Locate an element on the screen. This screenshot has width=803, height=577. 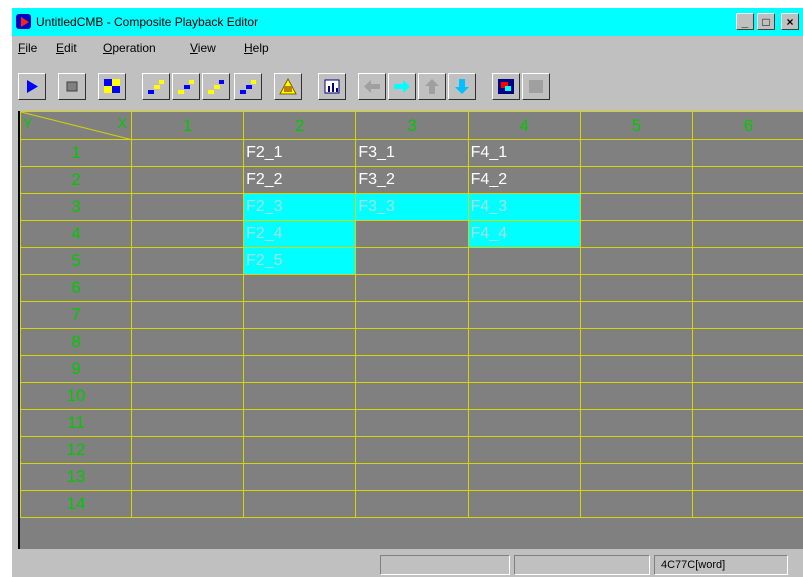
grid-cell: F2_3 is located at coordinates (300, 207).